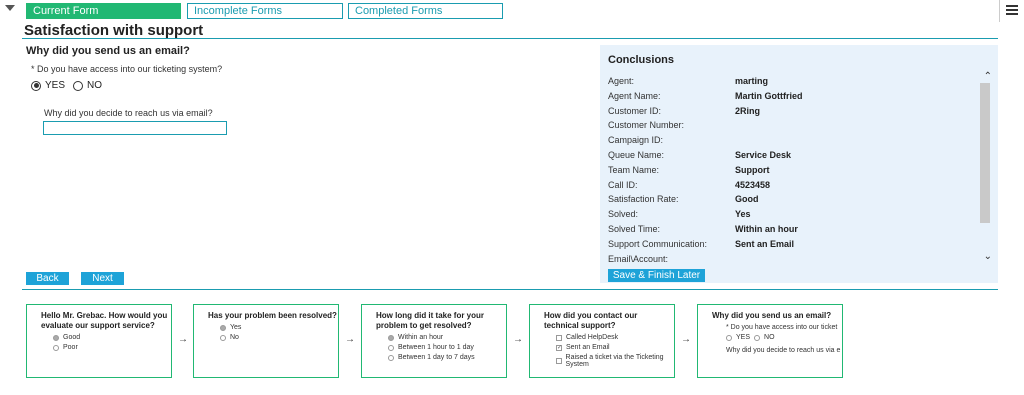  Describe the element at coordinates (636, 155) in the screenshot. I see `conclusion-label: Queue Name:` at that location.